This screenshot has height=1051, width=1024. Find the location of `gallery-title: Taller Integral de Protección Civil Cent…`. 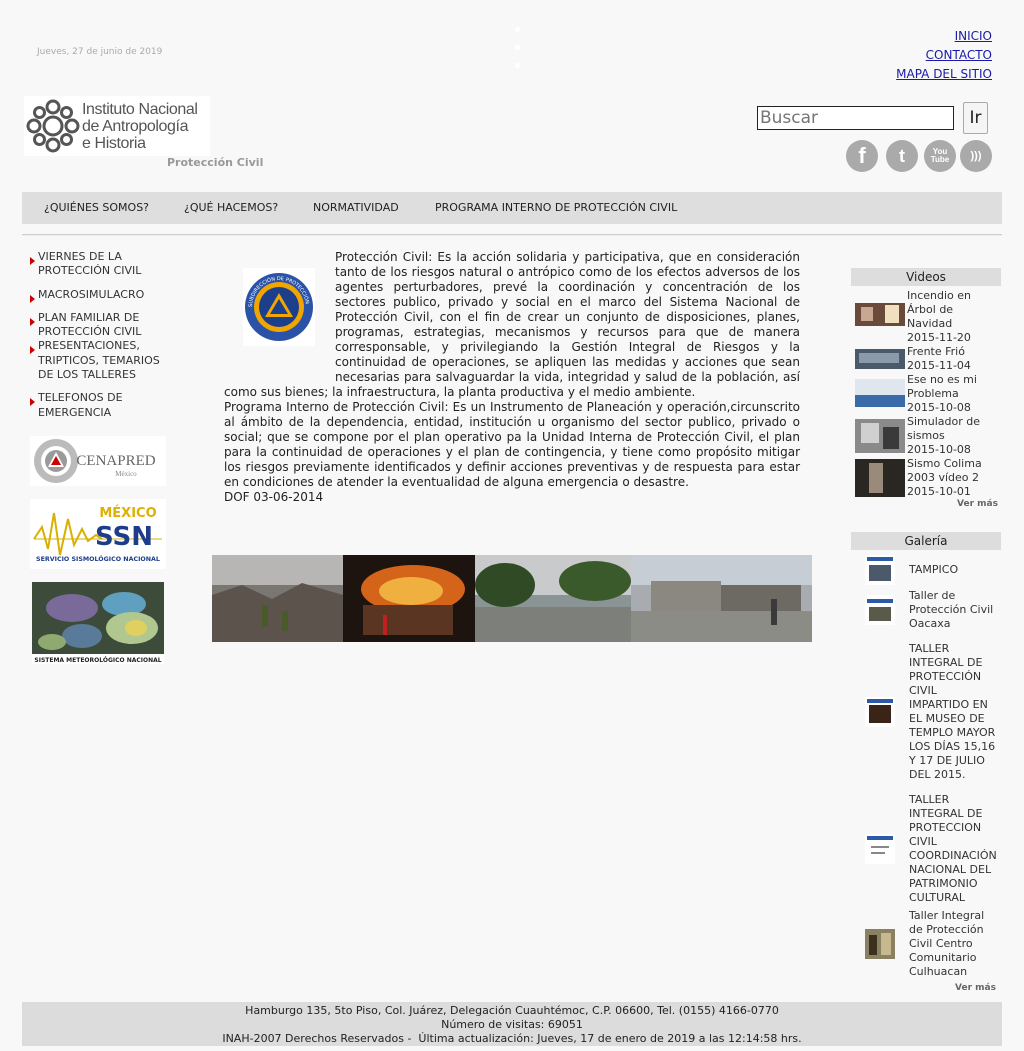

gallery-title: Taller Integral de Protección Civil Cent… is located at coordinates (954, 944).